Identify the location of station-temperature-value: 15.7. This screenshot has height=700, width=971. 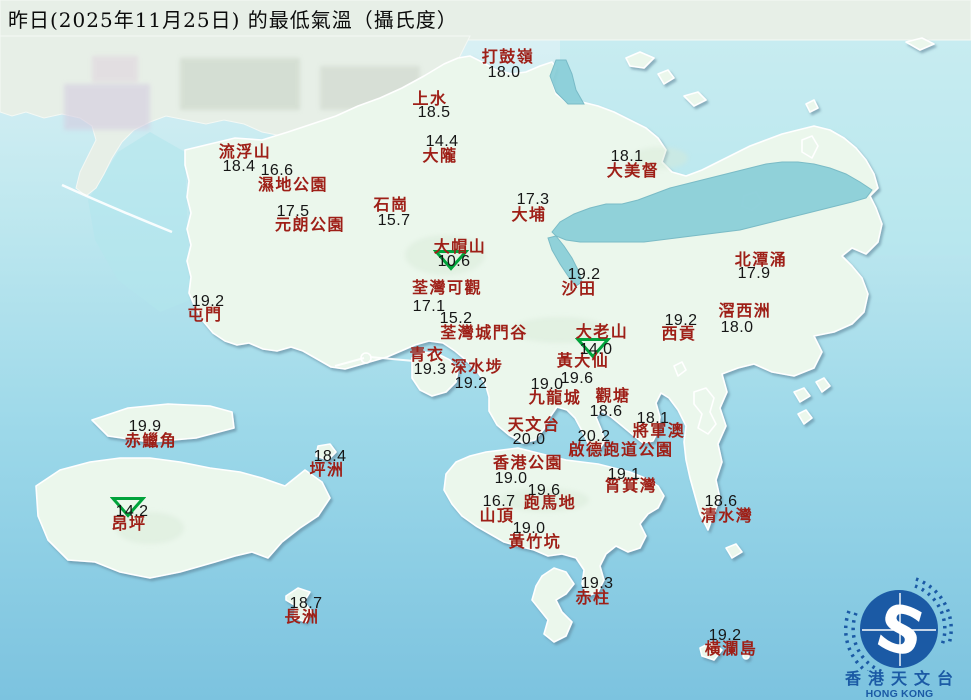
(394, 220).